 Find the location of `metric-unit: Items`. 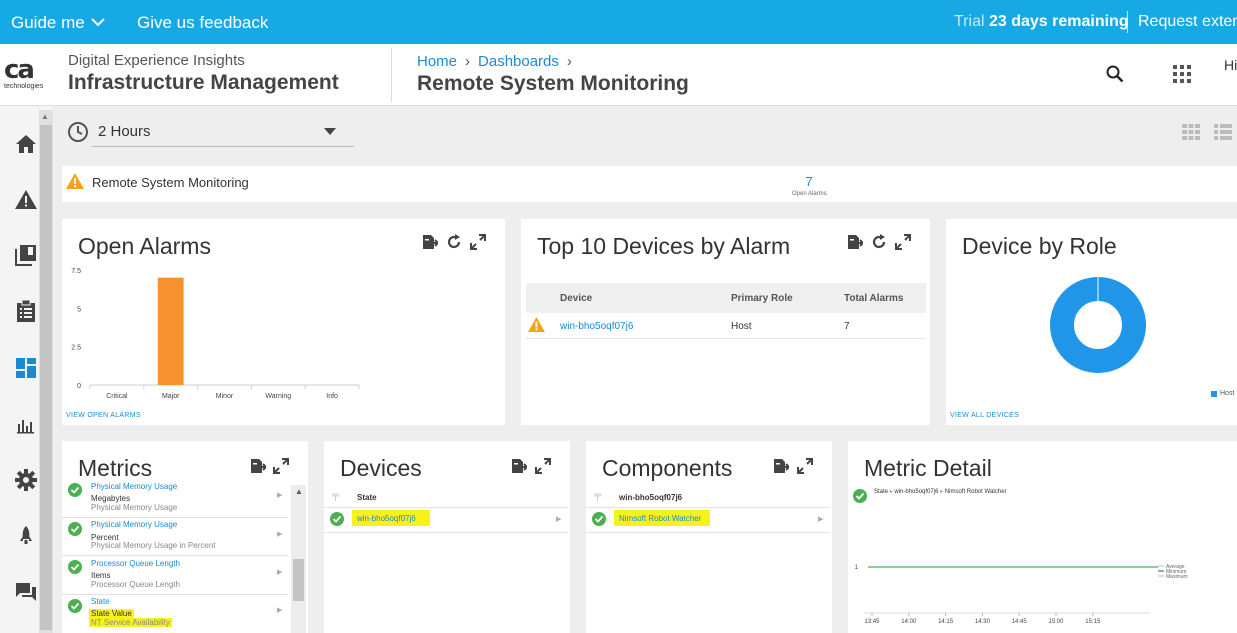

metric-unit: Items is located at coordinates (101, 575).